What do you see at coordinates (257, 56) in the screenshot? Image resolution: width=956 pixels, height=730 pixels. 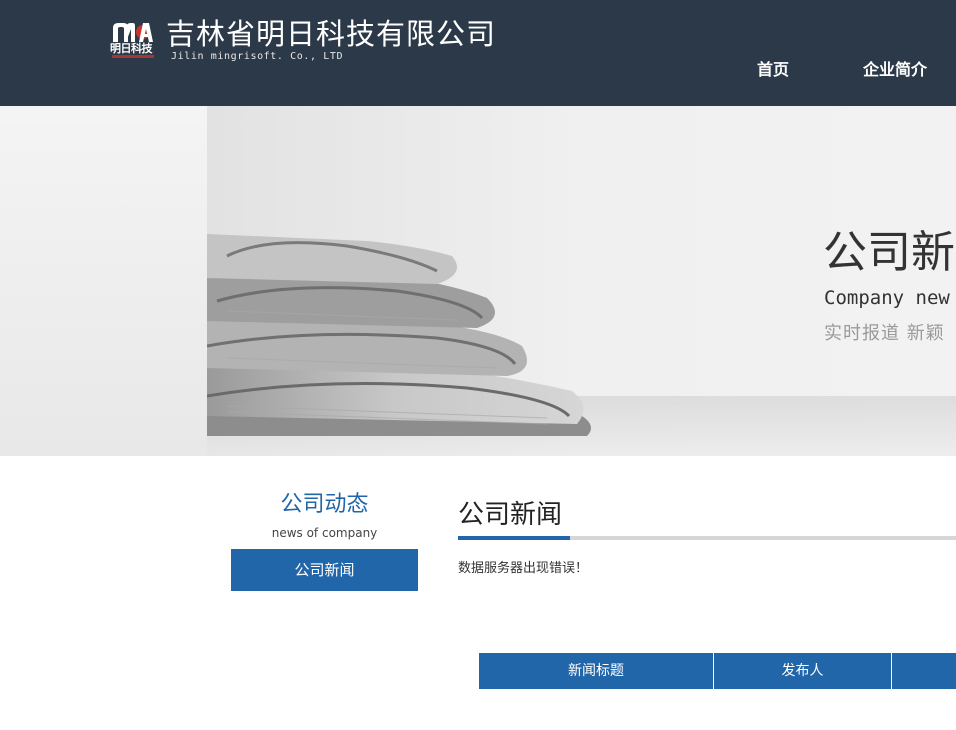 I see `company-name-en: Jilin mingrisoft. Co., LTD` at bounding box center [257, 56].